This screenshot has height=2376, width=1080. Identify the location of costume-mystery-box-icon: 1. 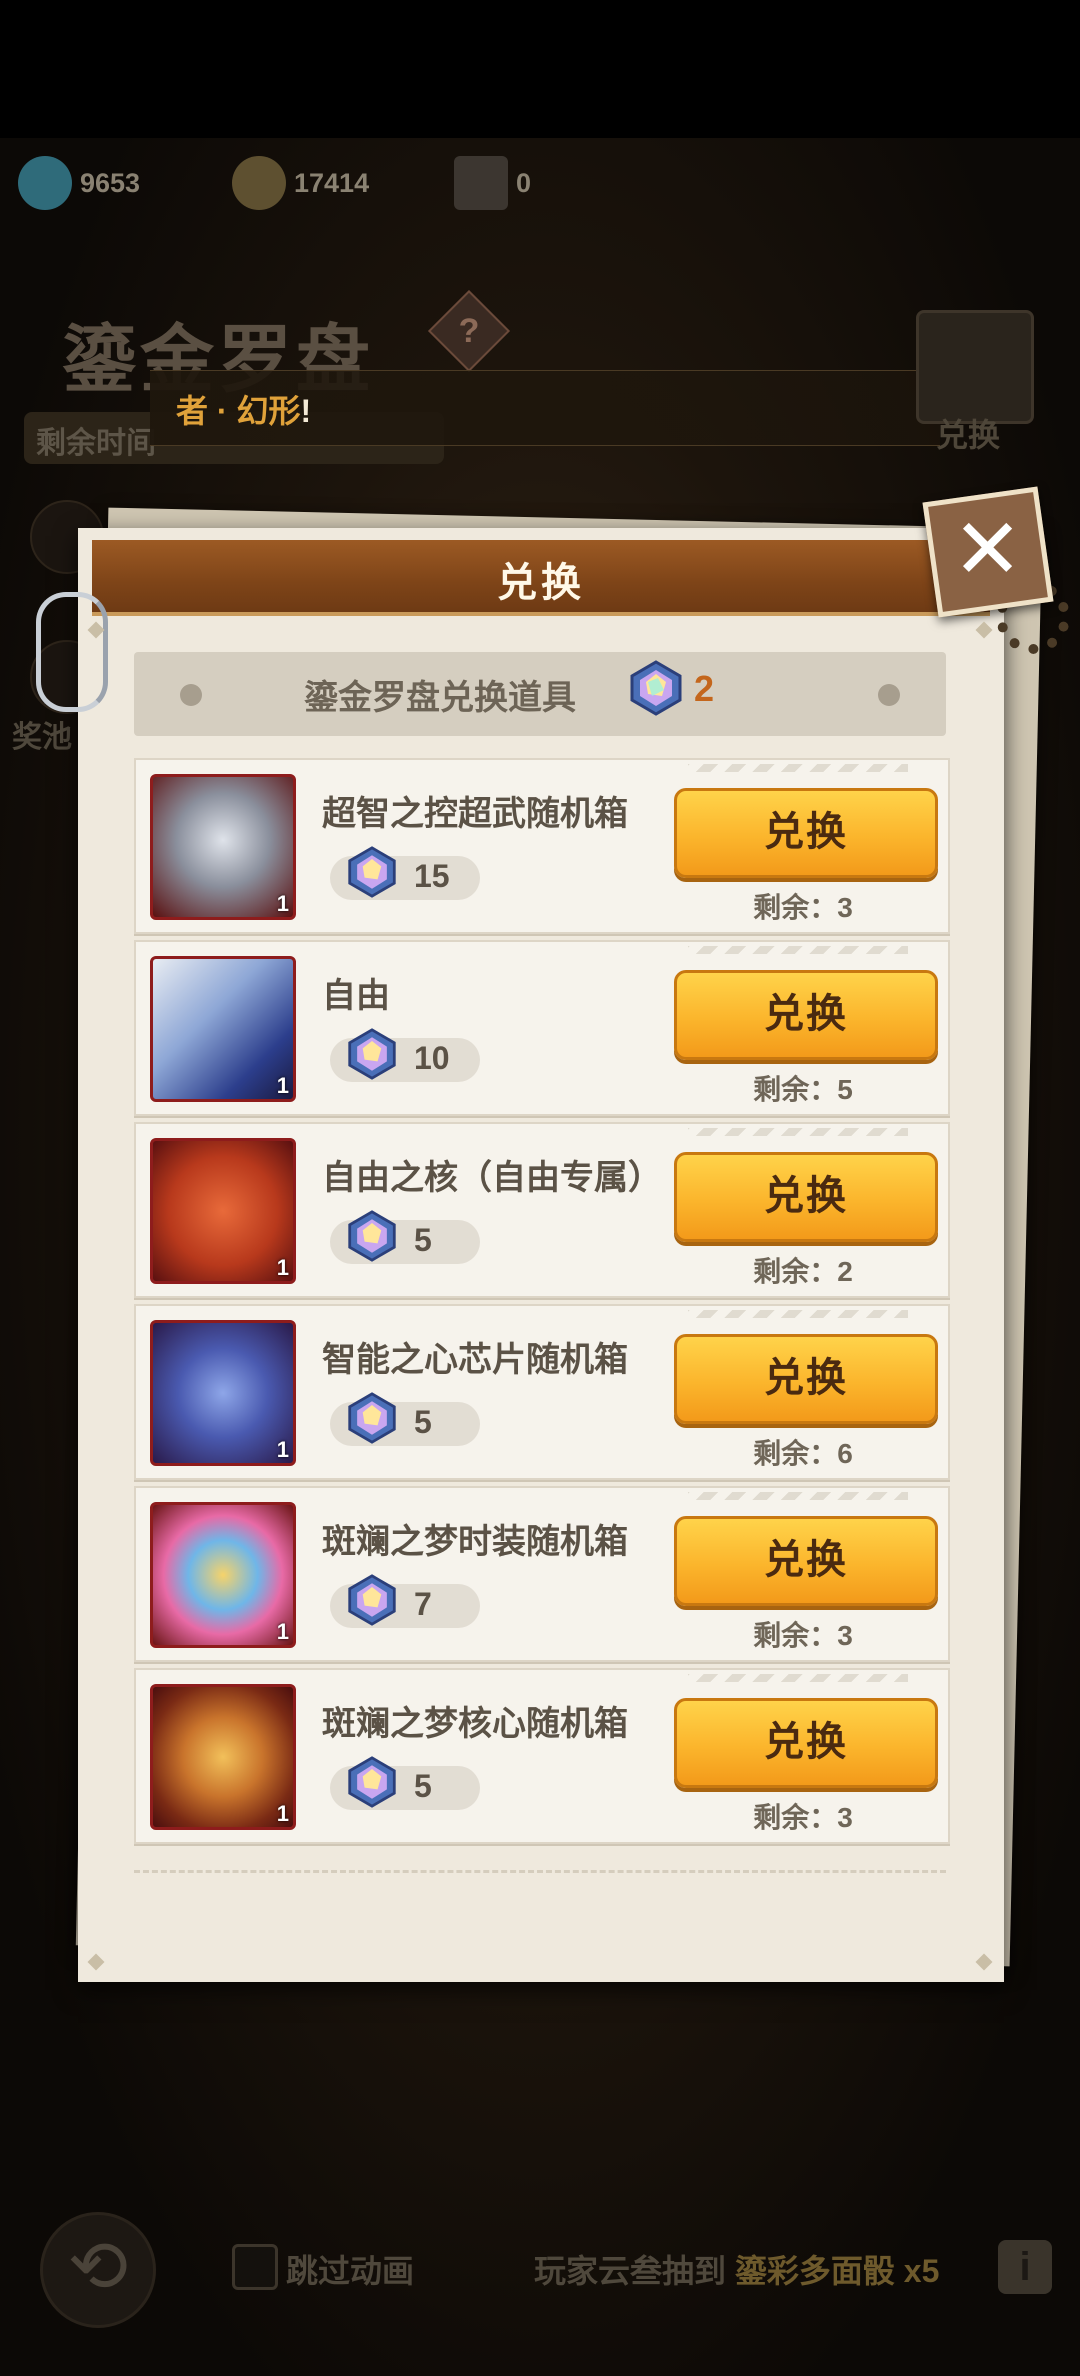
(223, 1575).